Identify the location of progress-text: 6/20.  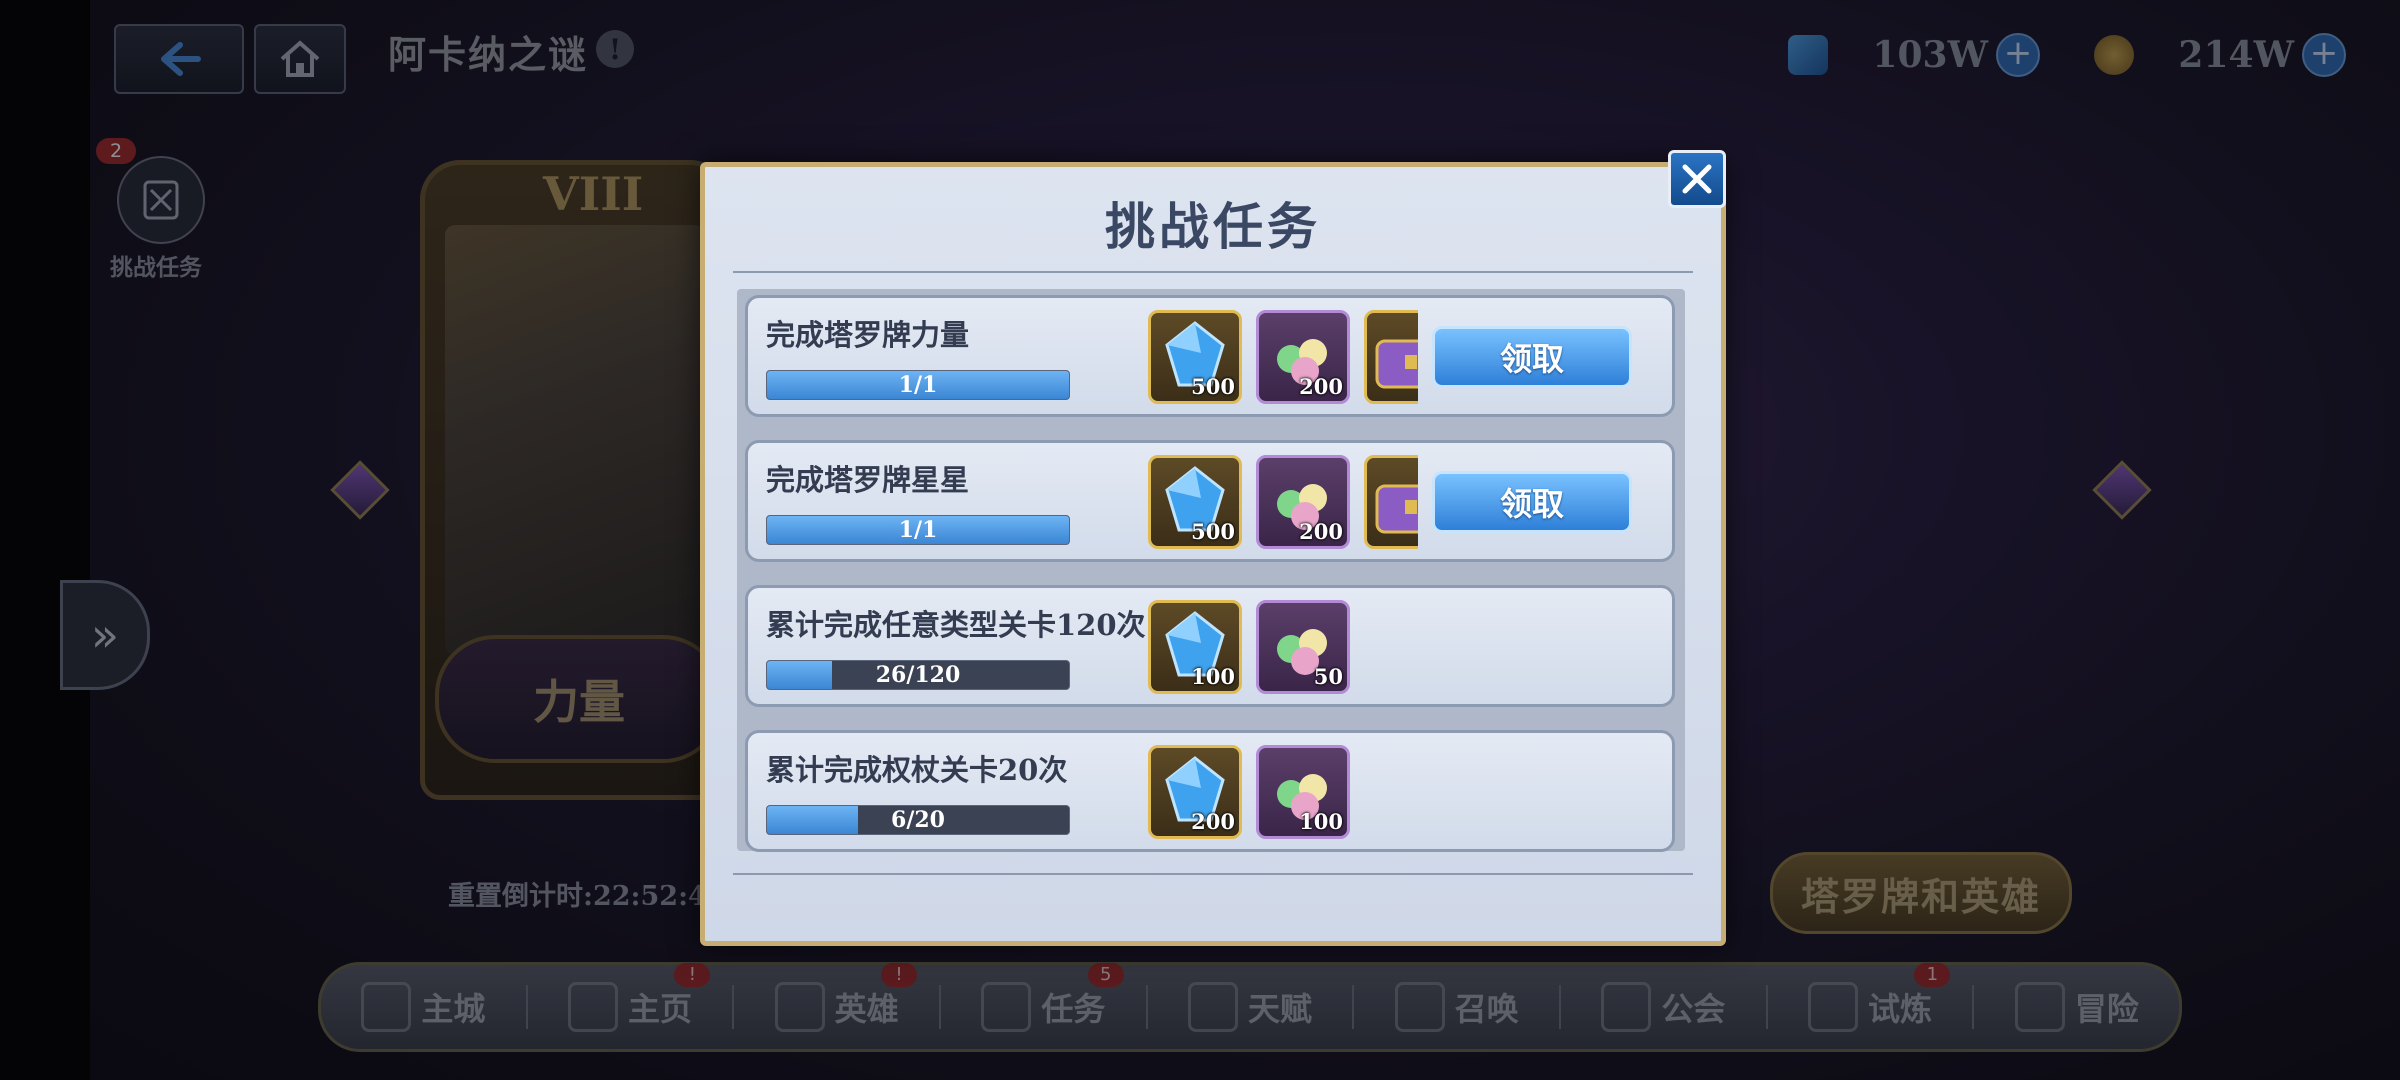
(918, 820).